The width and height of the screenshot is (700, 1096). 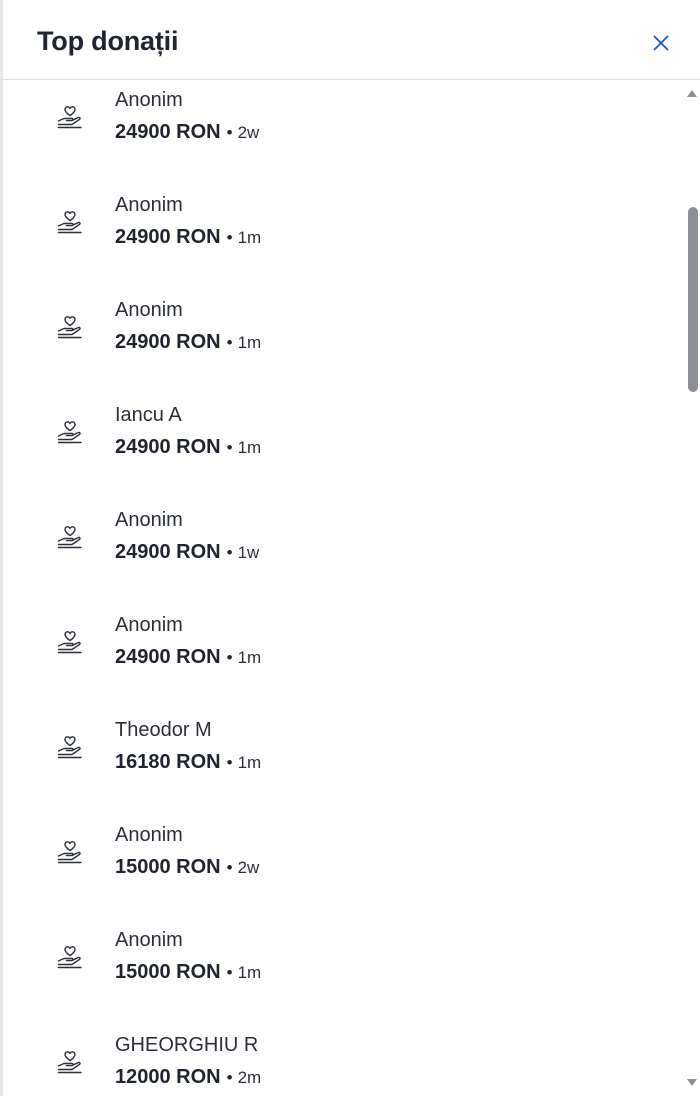 I want to click on donation-time-ago: 2m, so click(x=249, y=1077).